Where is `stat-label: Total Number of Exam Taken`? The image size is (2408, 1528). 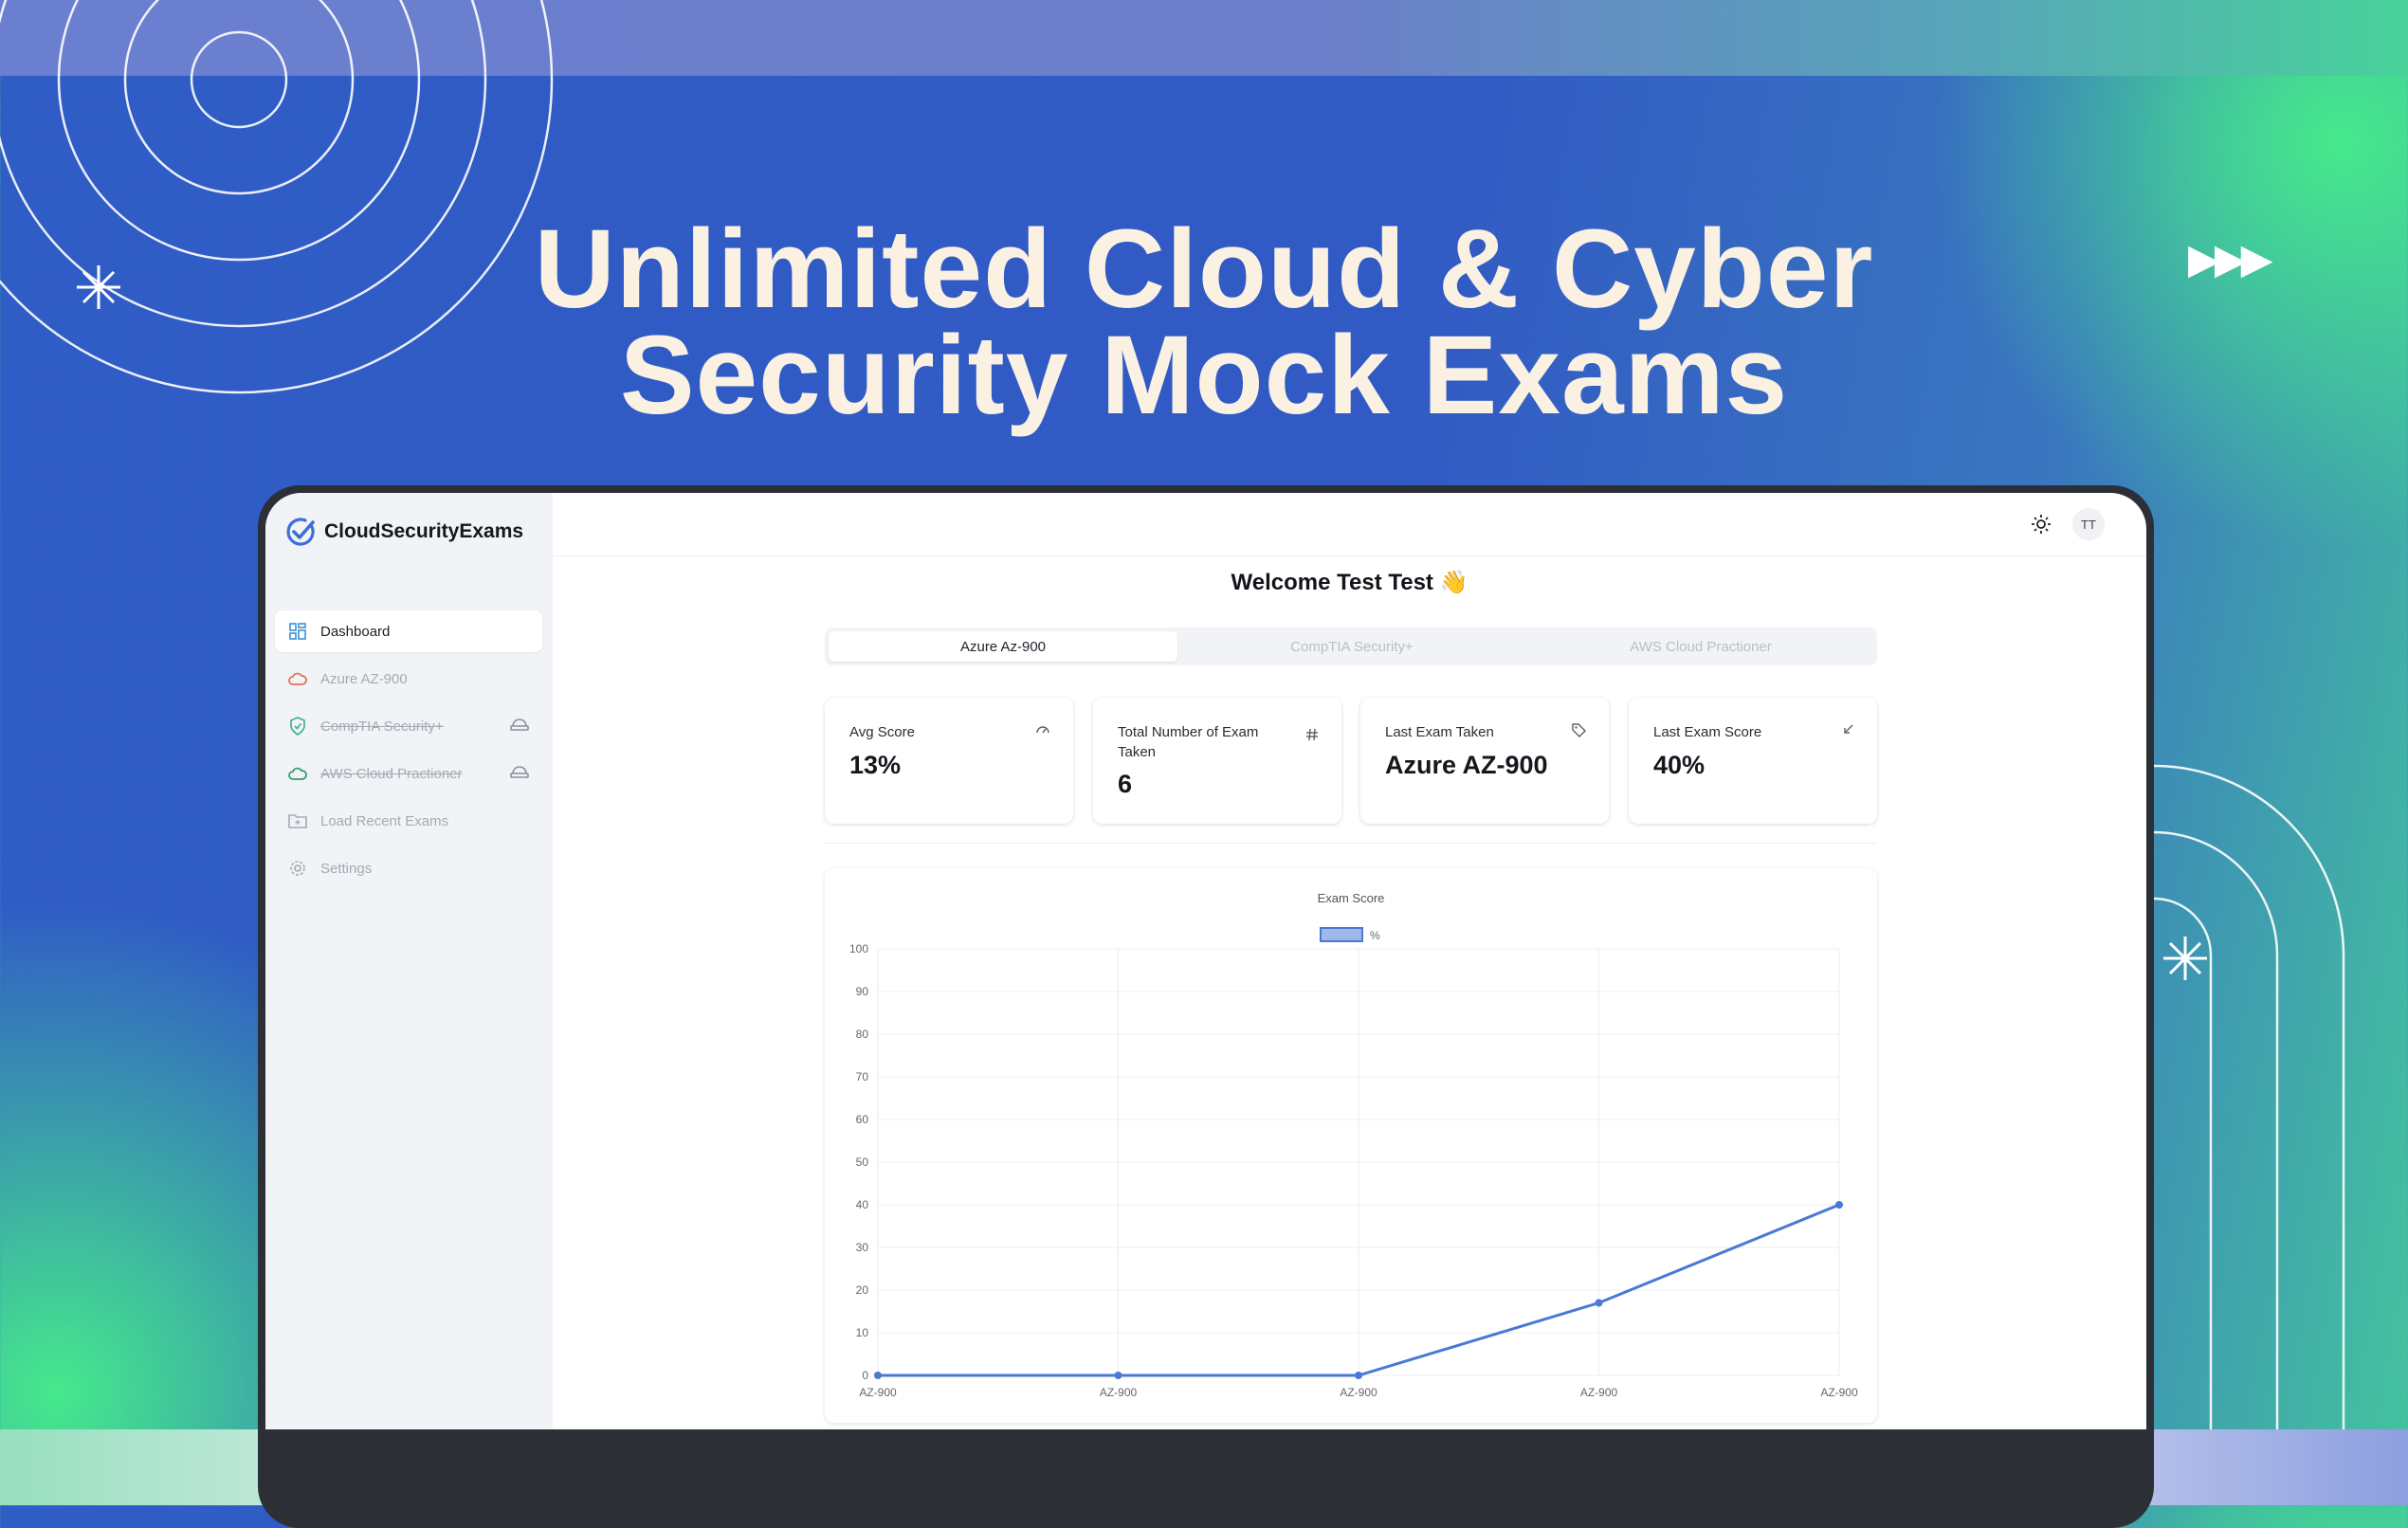
stat-label: Total Number of Exam Taken is located at coordinates (1188, 742).